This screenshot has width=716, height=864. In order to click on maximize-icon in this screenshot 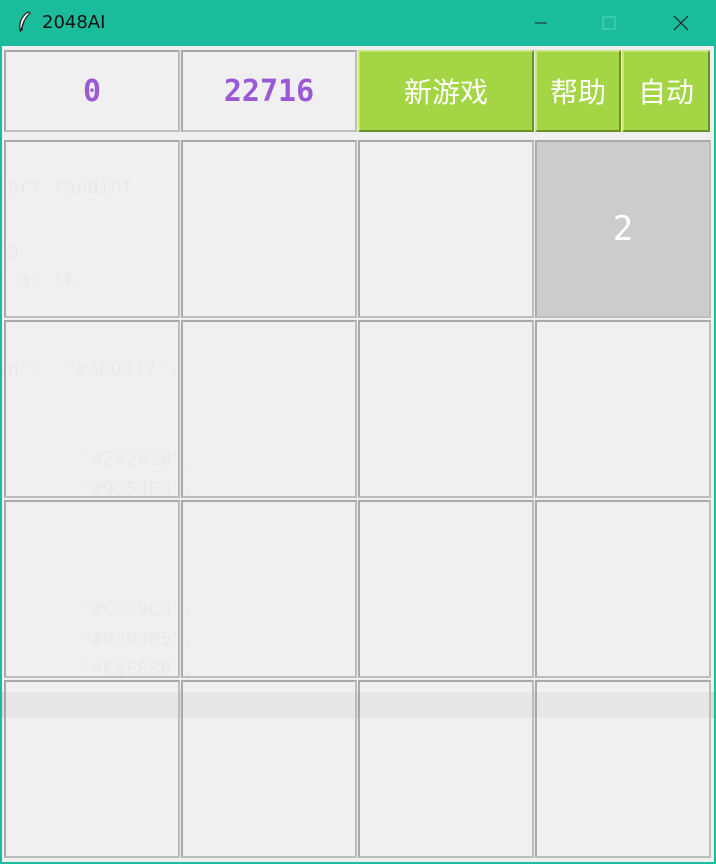, I will do `click(609, 23)`.